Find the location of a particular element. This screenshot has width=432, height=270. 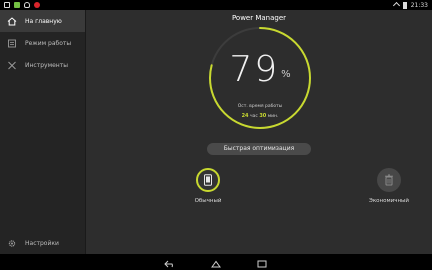

remaining-time: 24 час 30 мин. is located at coordinates (260, 116).